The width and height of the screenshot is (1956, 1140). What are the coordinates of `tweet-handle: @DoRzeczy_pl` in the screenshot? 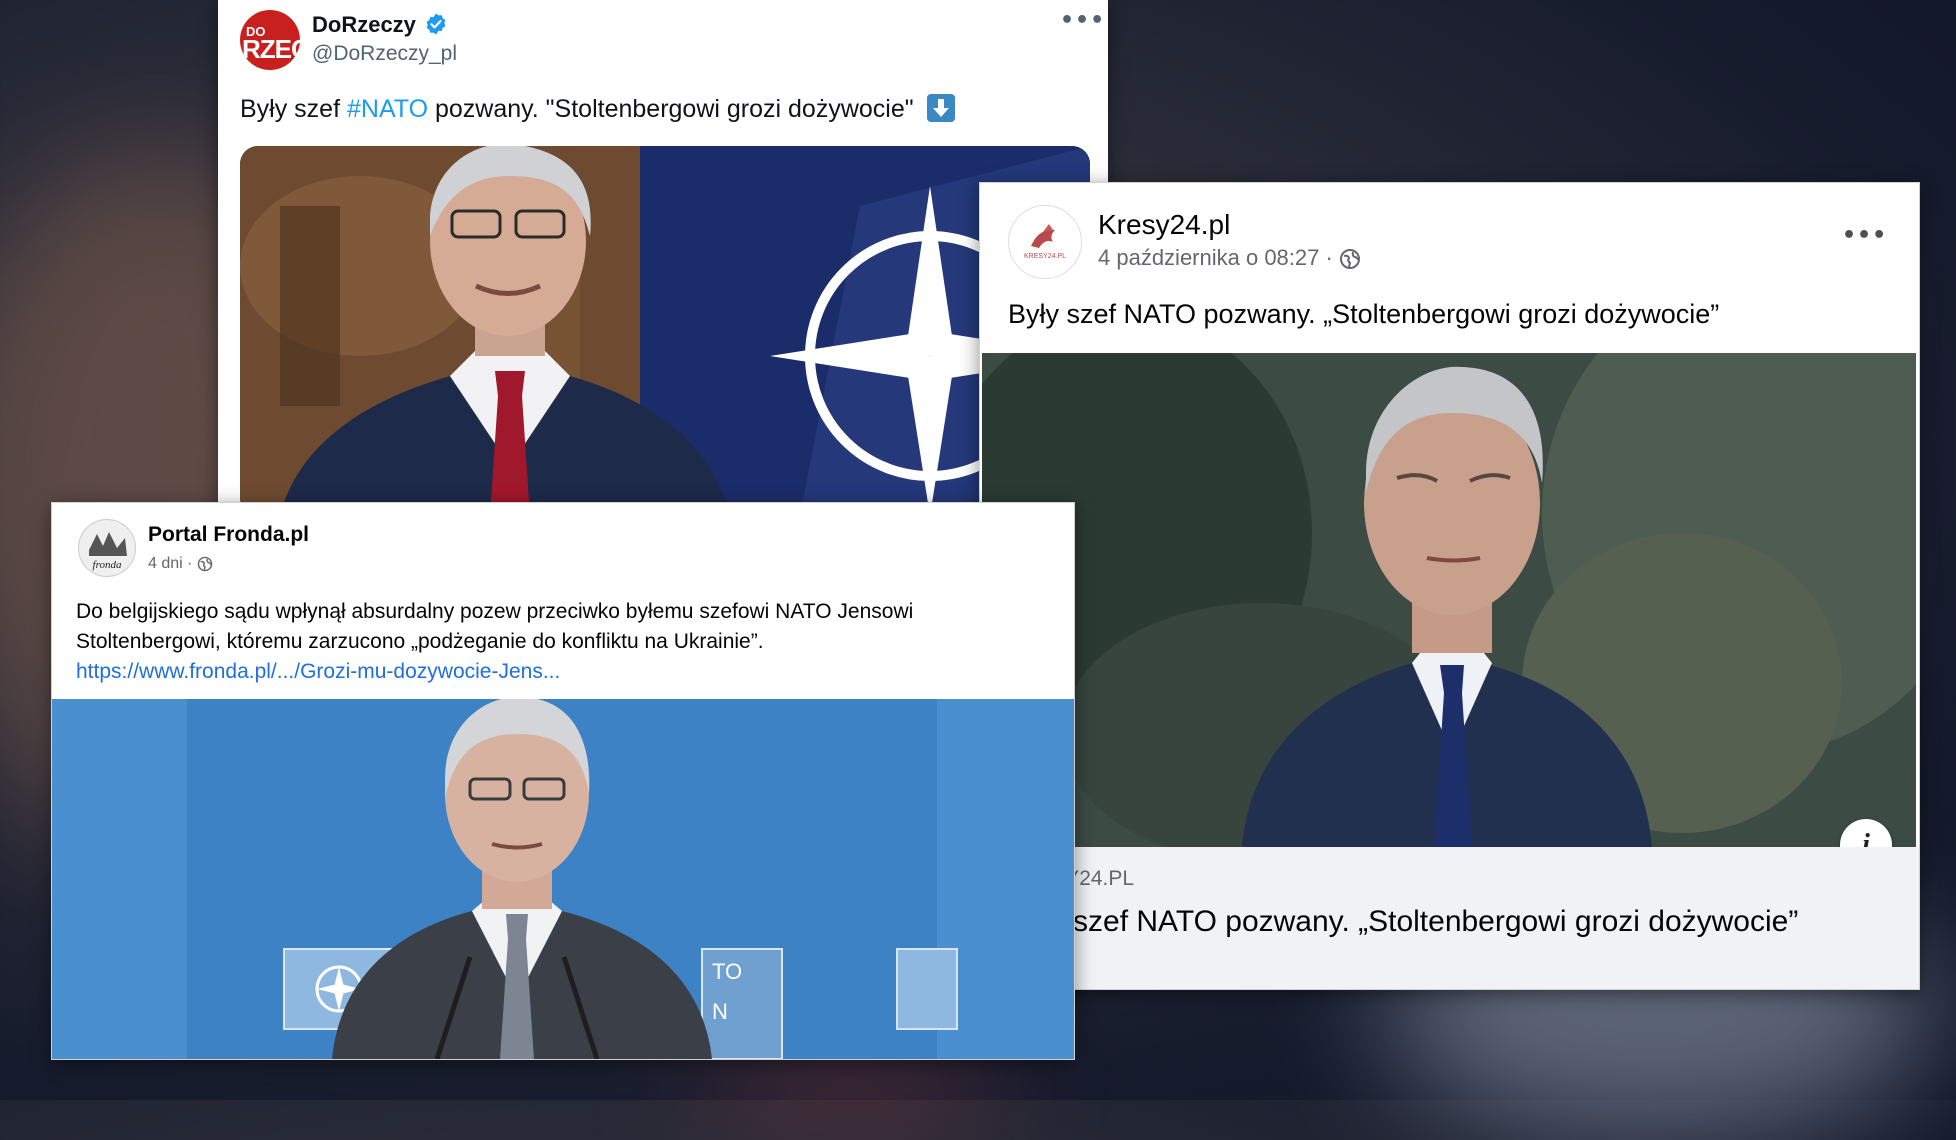 It's located at (384, 54).